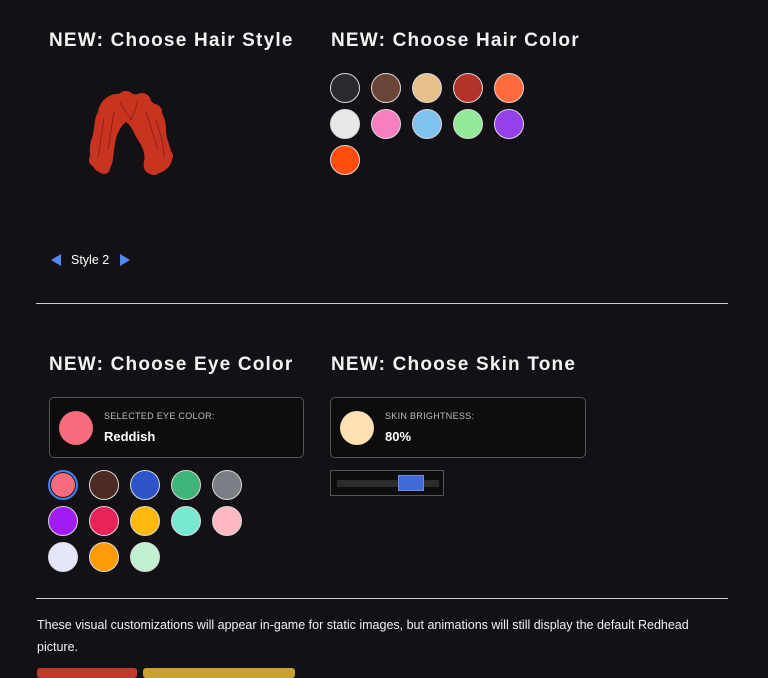 The height and width of the screenshot is (678, 768). Describe the element at coordinates (398, 436) in the screenshot. I see `skin-brightness-value: 80%` at that location.